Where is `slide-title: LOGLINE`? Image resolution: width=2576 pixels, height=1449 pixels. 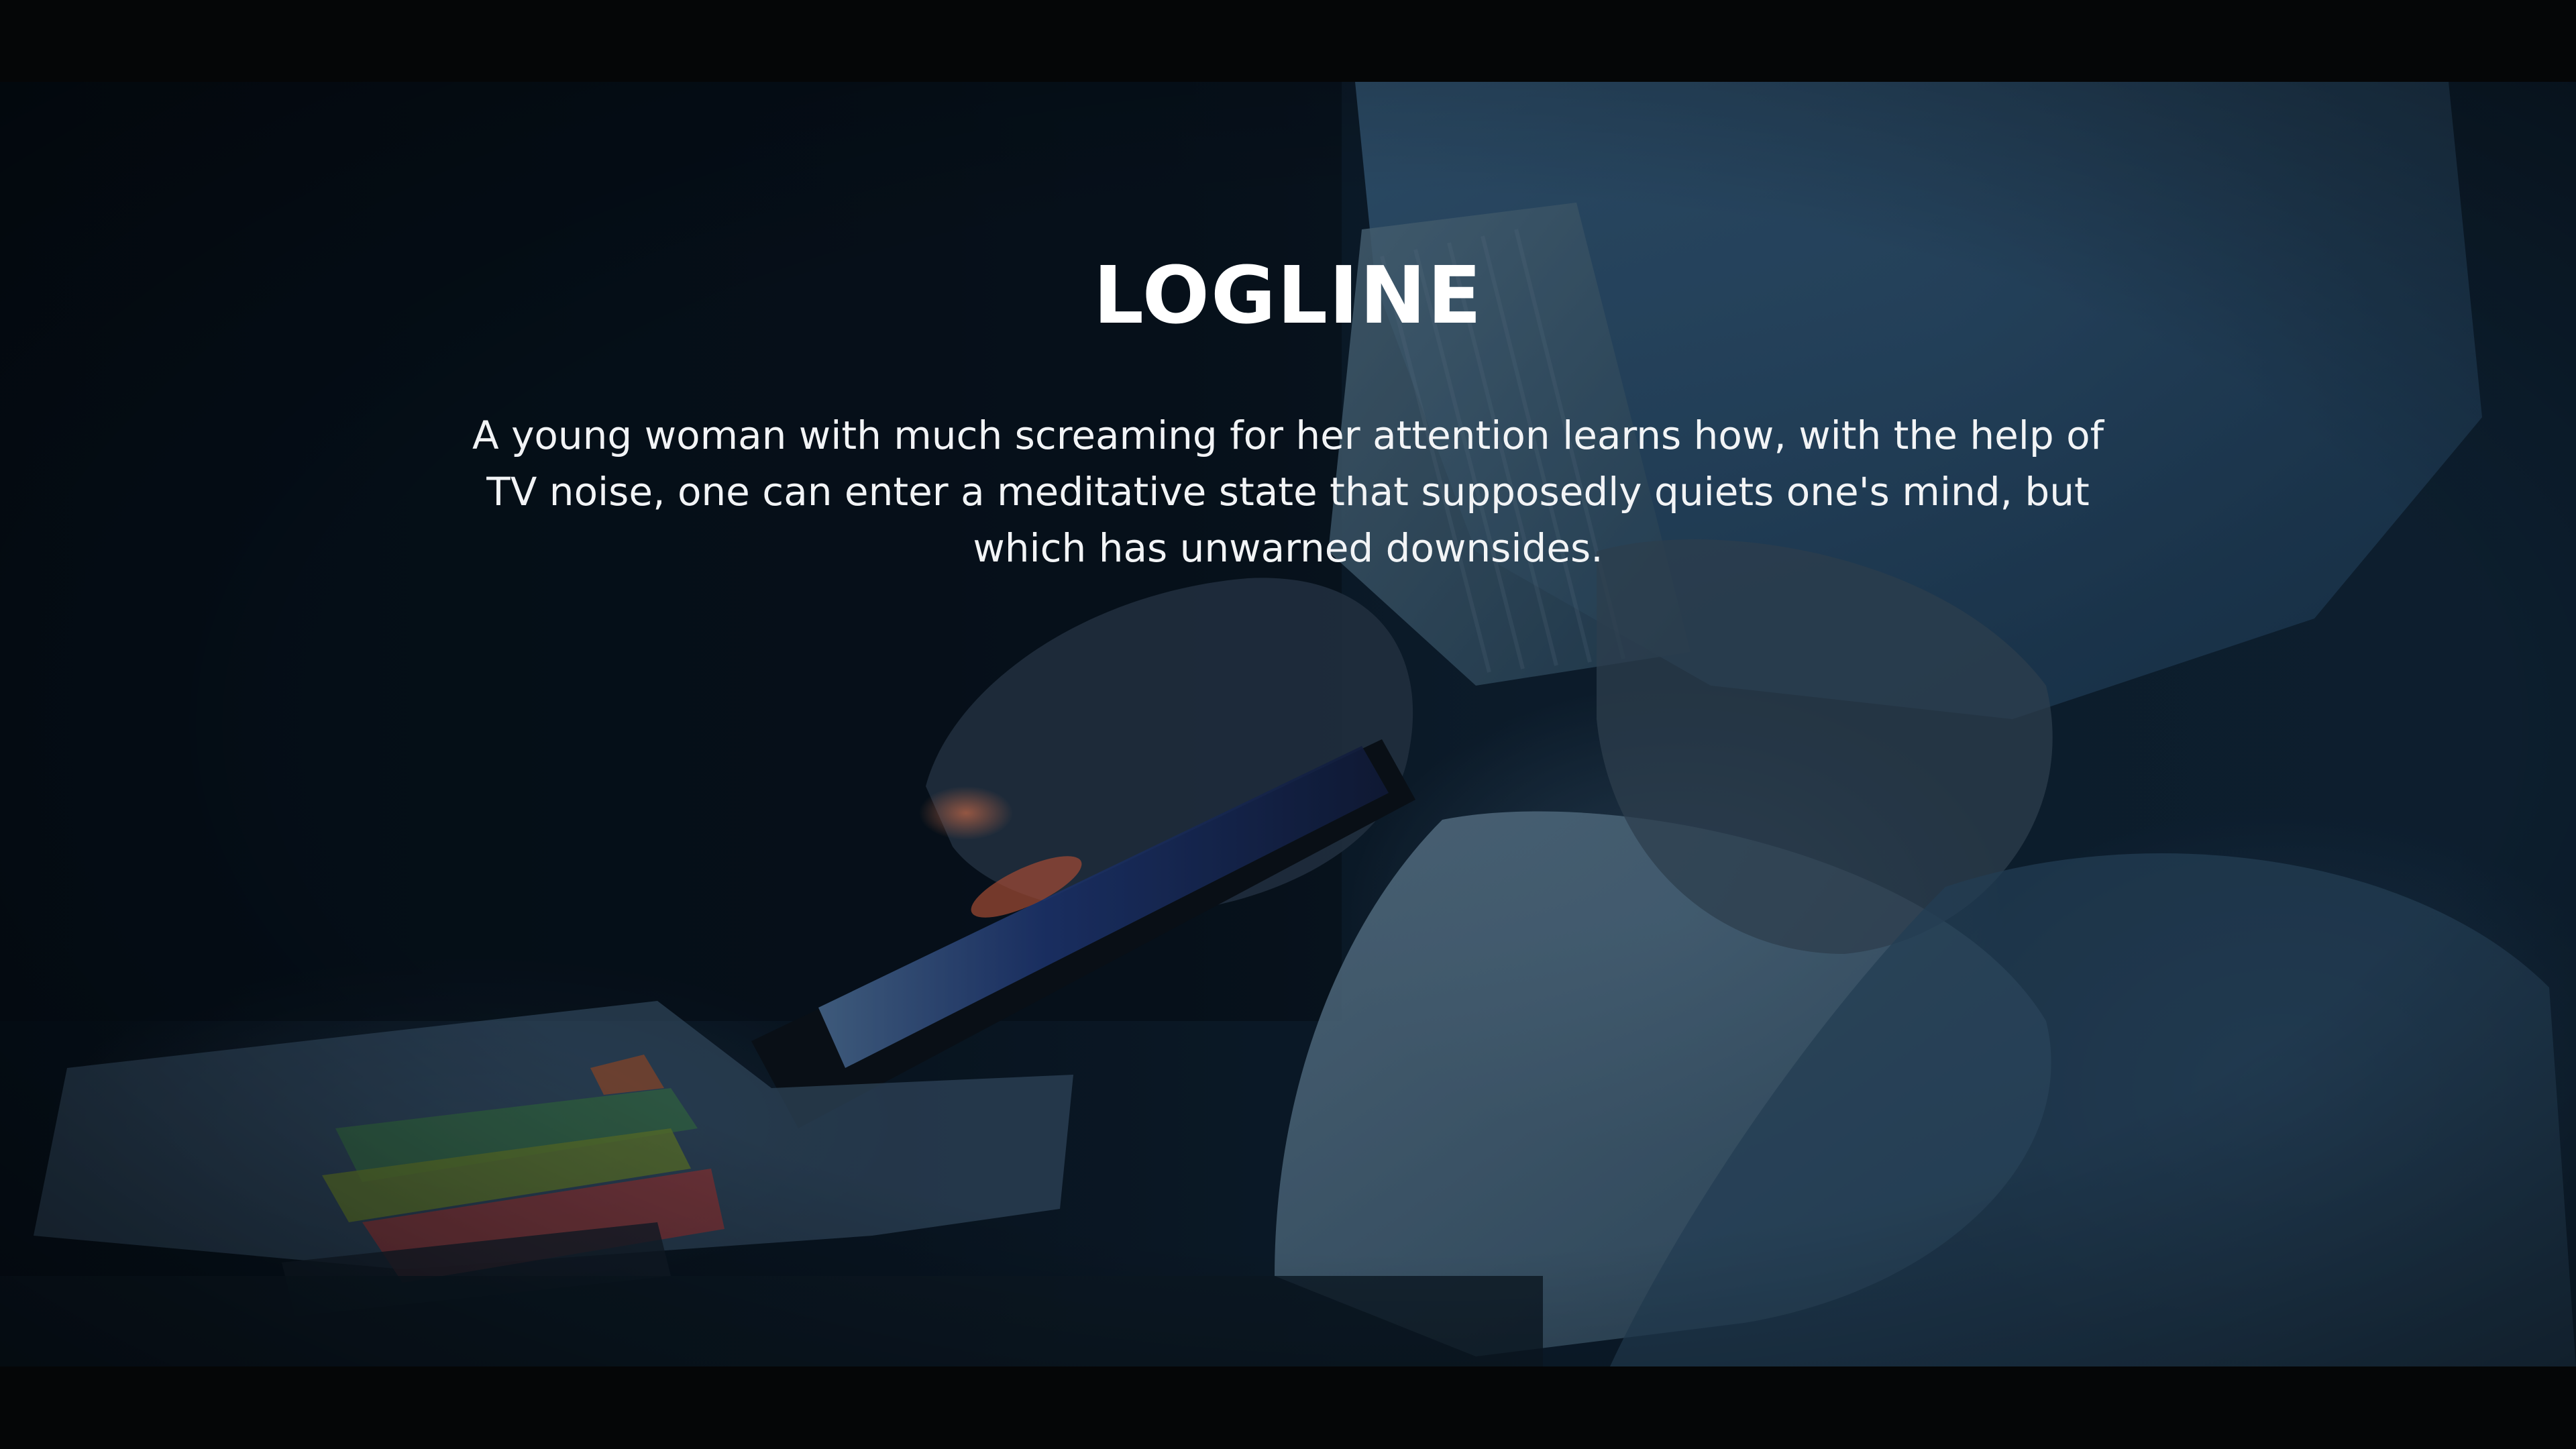 slide-title: LOGLINE is located at coordinates (1288, 295).